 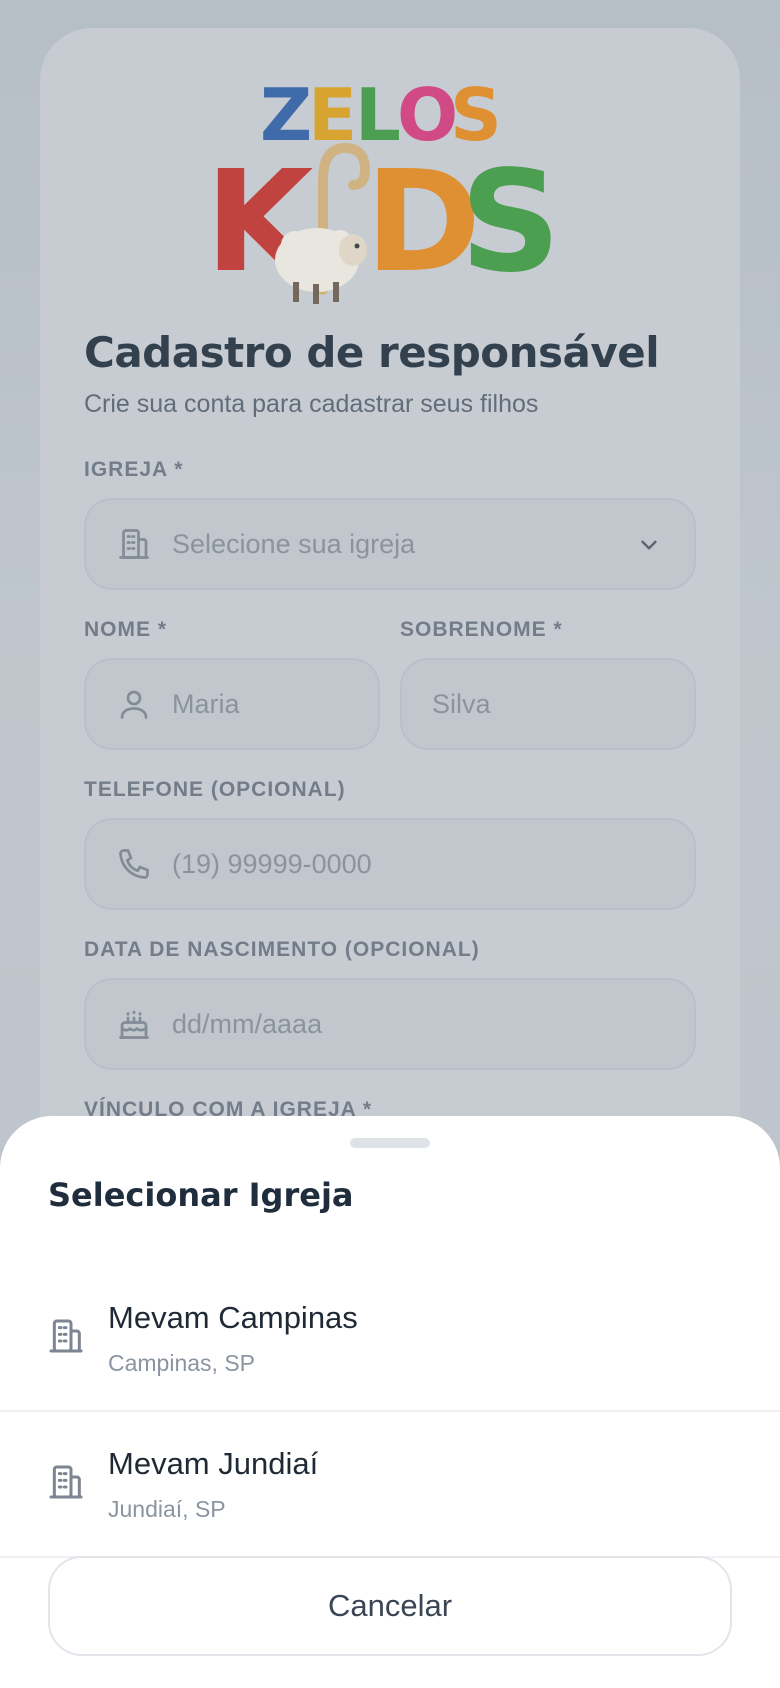 I want to click on church-option-campinas: Mevam Campinas Campinas, SP, so click(x=390, y=1339).